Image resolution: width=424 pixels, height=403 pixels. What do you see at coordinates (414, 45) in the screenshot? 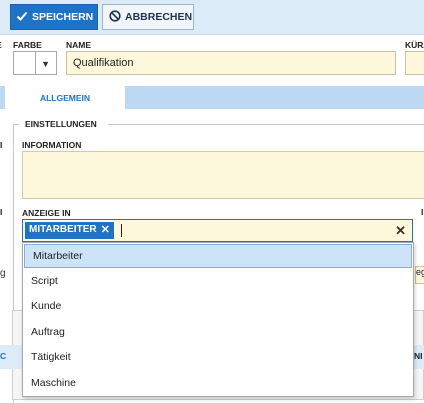
I see `kurz-label: KÜRZ` at bounding box center [414, 45].